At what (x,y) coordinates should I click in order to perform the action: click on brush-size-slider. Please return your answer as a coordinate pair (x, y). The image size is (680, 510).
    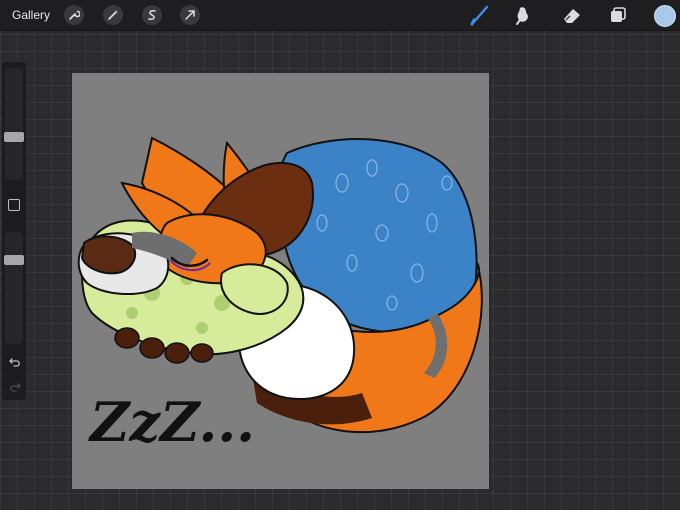
    Looking at the image, I should click on (14, 124).